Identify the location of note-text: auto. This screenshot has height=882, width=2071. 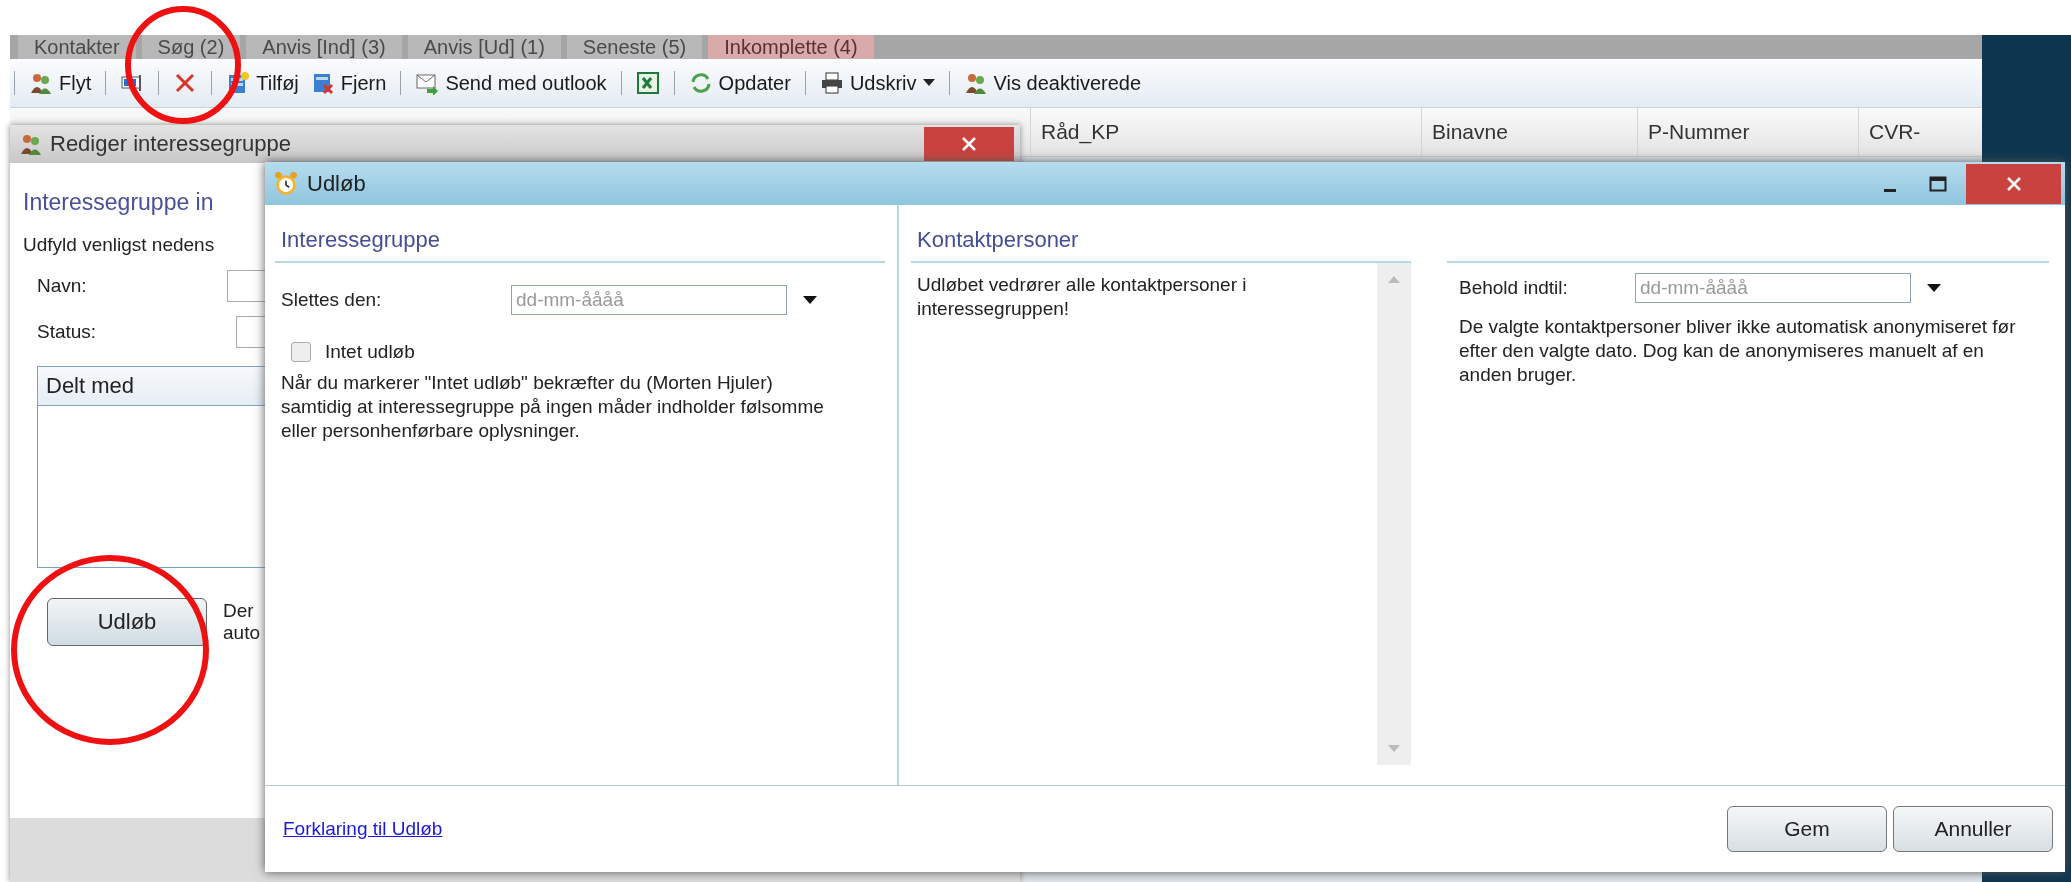
(241, 633).